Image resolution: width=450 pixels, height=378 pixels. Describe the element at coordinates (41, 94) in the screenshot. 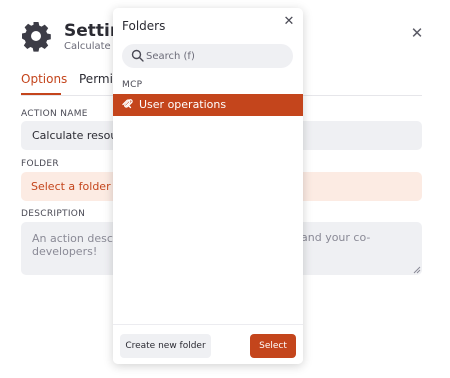

I see `active-tab-indicator` at that location.